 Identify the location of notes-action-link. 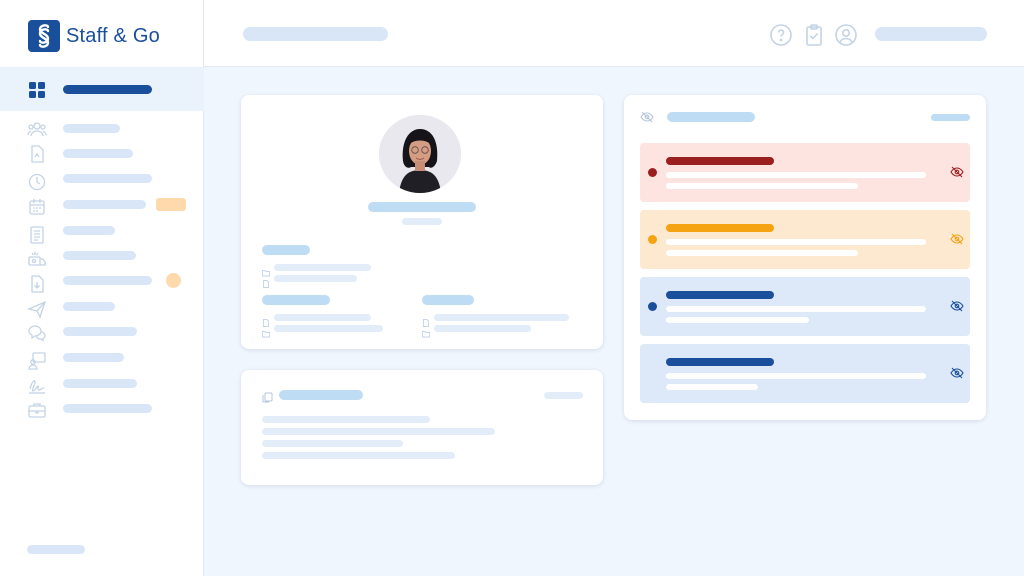
(563, 395).